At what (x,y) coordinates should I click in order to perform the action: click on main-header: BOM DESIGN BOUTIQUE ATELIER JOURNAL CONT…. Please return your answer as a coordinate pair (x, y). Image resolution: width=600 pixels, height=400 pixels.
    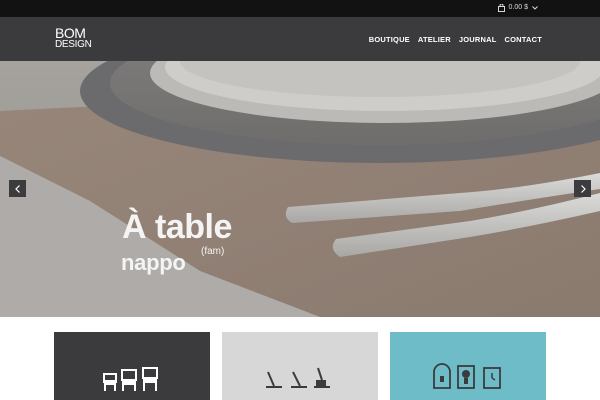
    Looking at the image, I should click on (300, 39).